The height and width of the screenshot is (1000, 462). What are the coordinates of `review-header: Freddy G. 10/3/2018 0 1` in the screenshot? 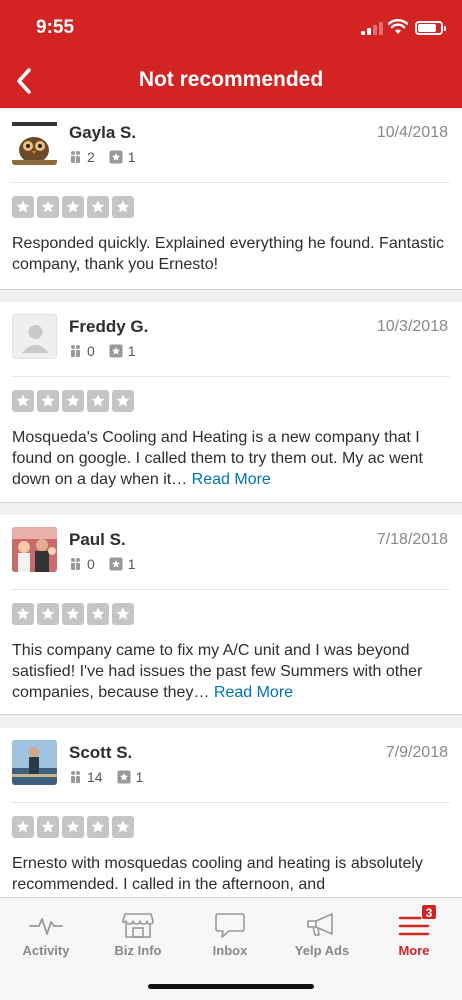 It's located at (231, 339).